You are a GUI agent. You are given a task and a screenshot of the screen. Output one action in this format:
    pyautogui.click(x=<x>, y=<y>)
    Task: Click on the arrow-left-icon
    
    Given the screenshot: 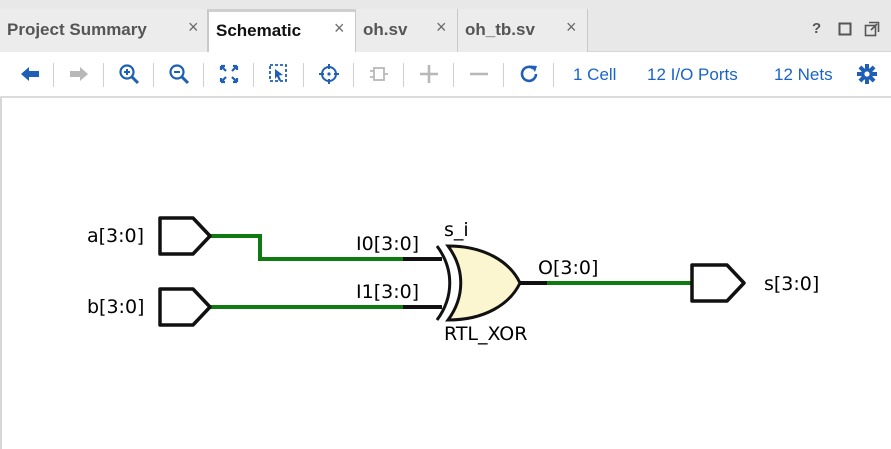 What is the action you would take?
    pyautogui.click(x=30, y=74)
    